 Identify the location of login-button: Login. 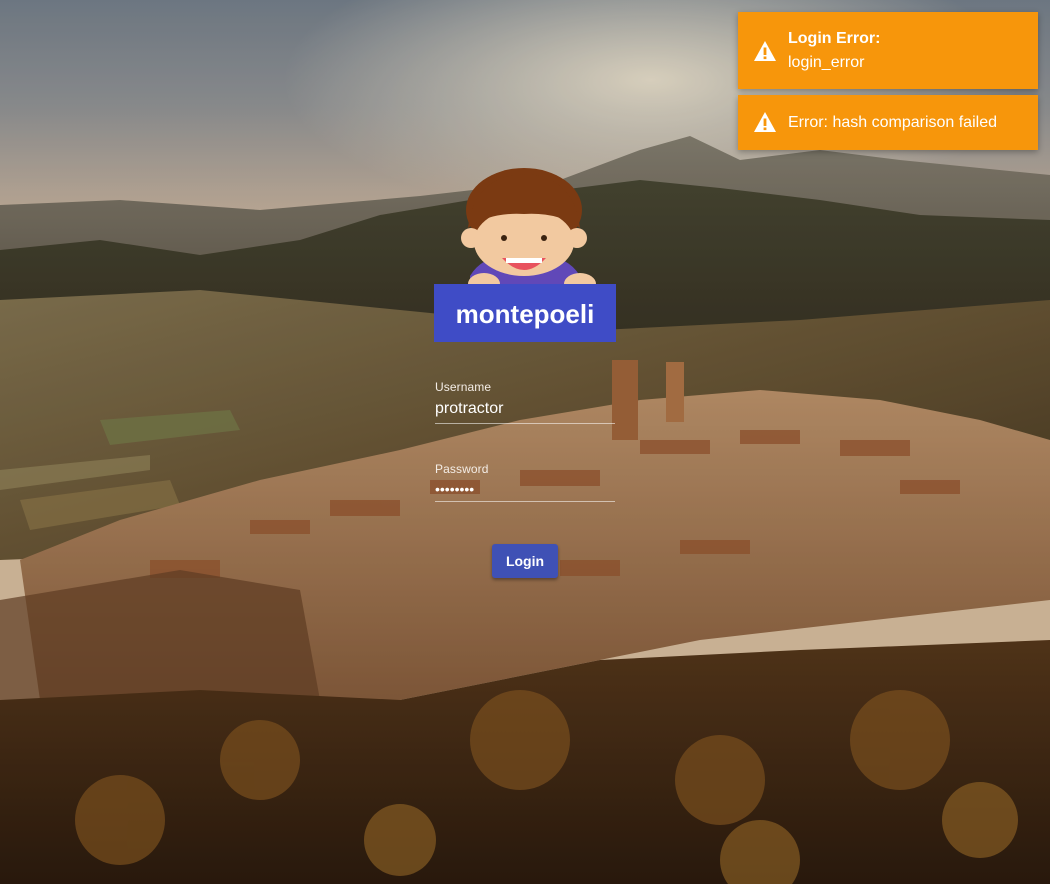
(525, 561).